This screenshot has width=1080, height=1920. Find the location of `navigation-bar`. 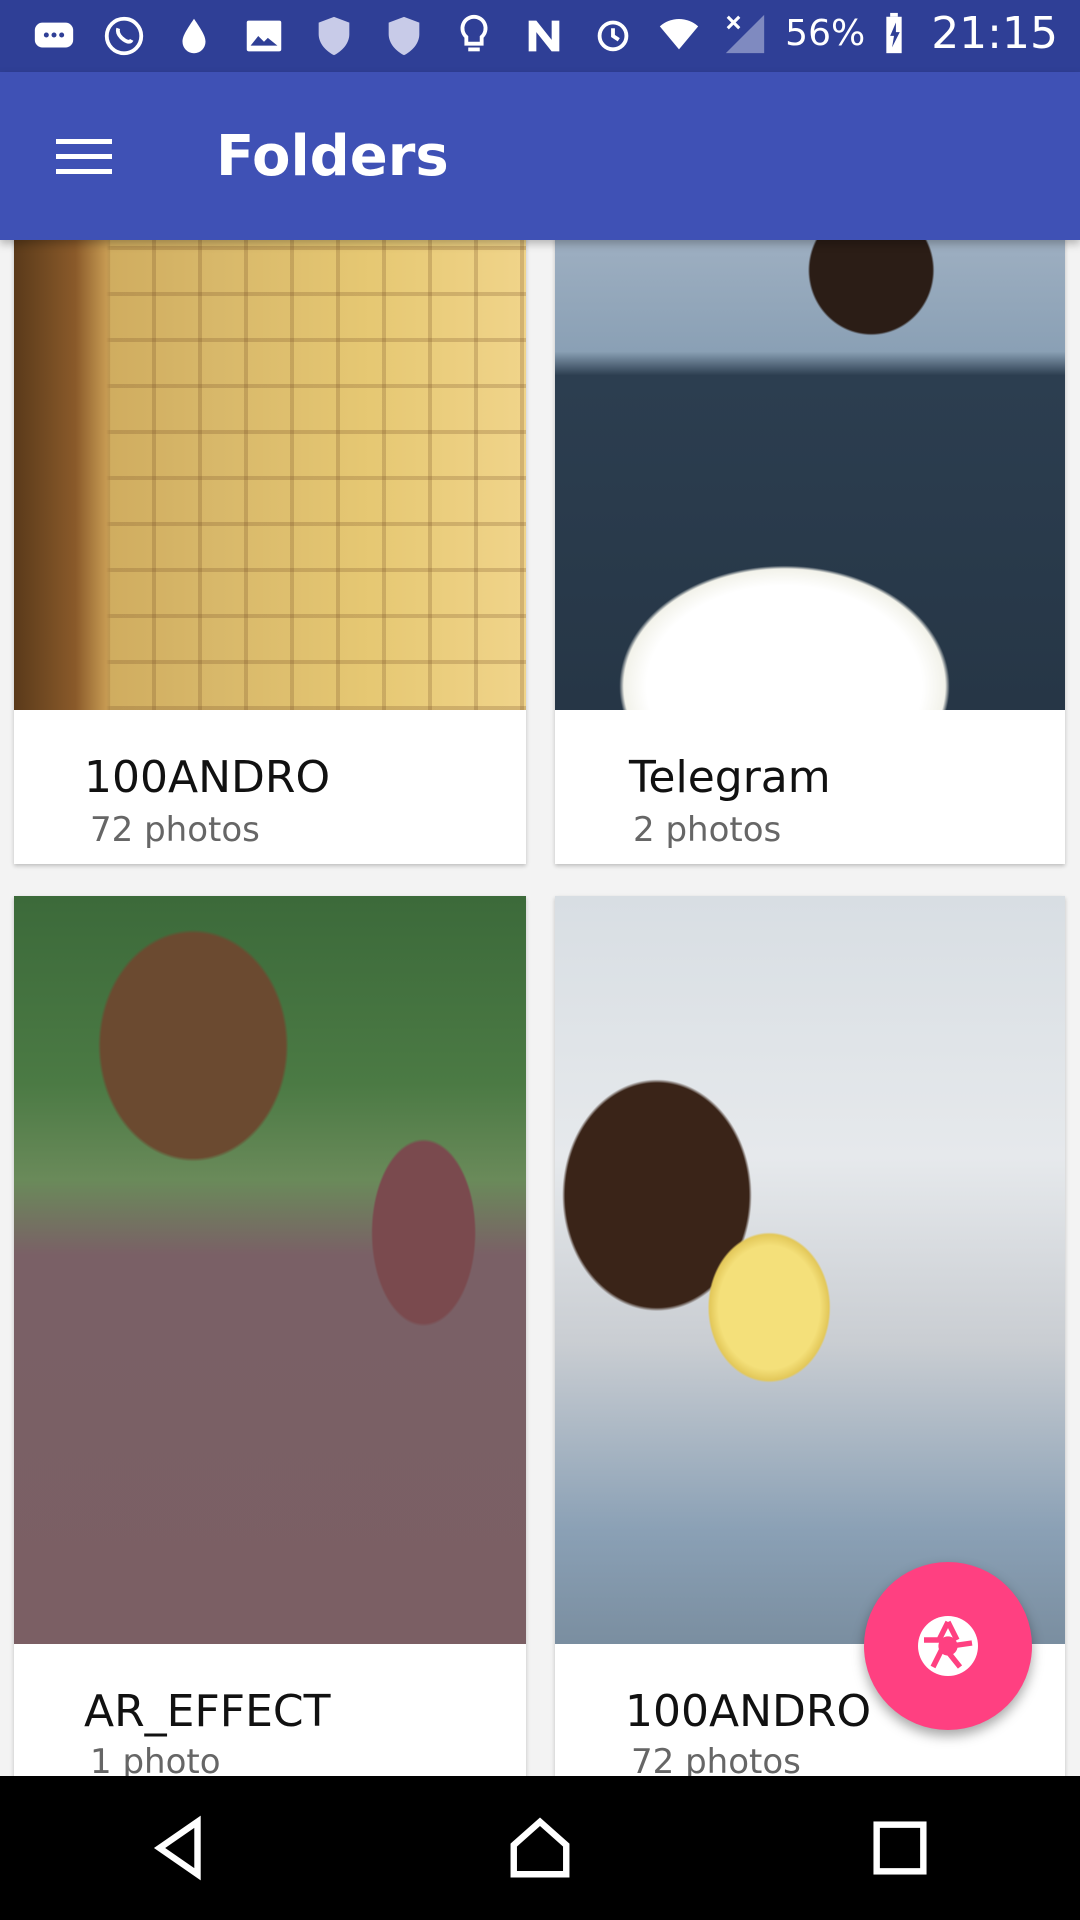

navigation-bar is located at coordinates (540, 1848).